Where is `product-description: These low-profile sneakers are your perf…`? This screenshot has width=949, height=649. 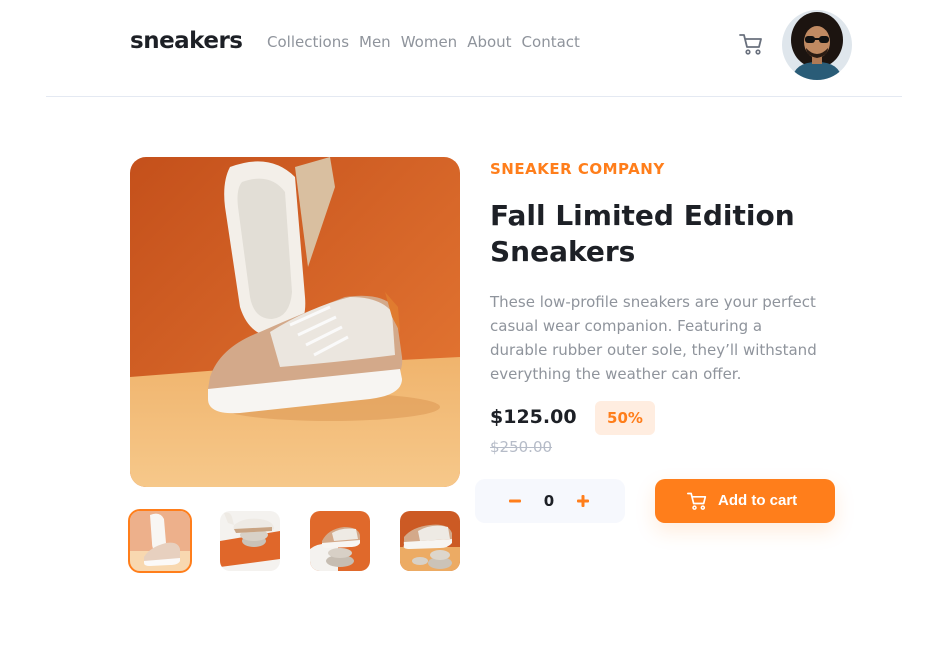
product-description: These low-profile sneakers are your perf… is located at coordinates (653, 338).